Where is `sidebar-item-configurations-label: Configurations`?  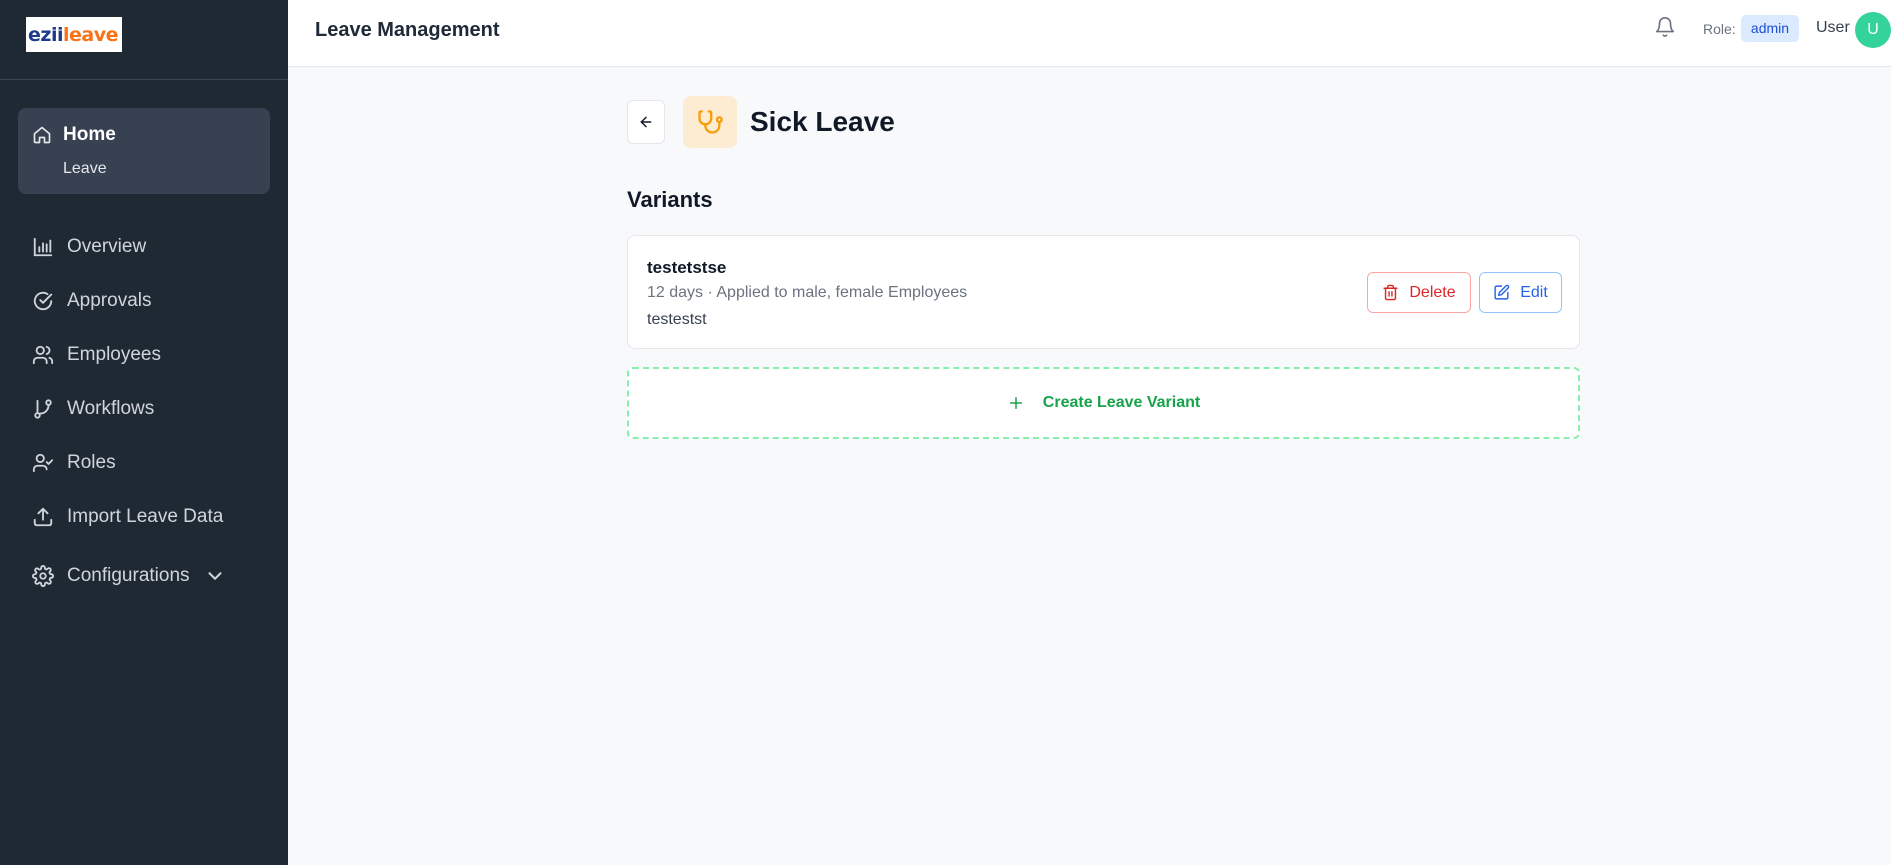 sidebar-item-configurations-label: Configurations is located at coordinates (128, 575).